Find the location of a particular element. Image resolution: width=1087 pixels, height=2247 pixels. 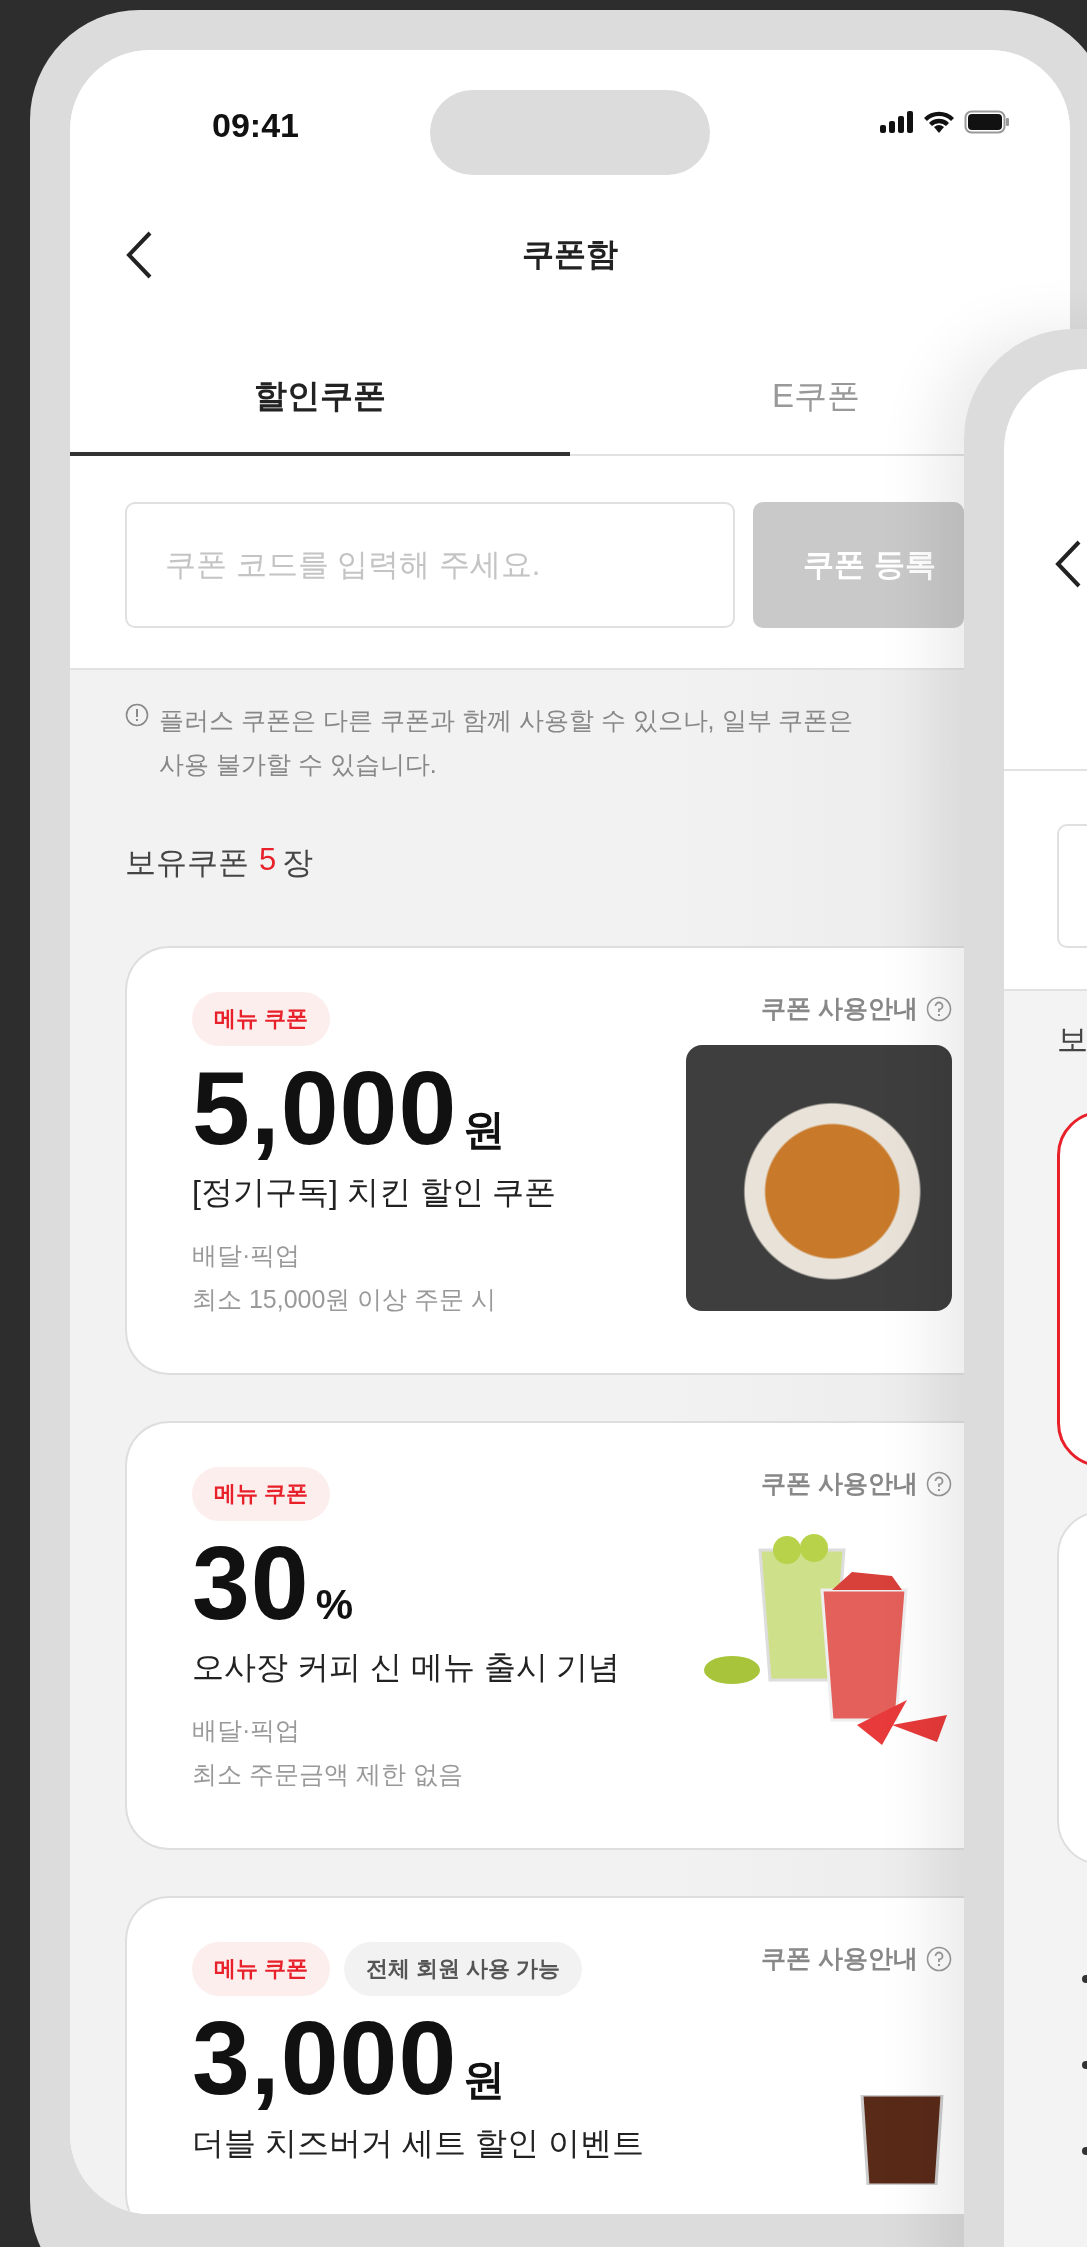

owned-label: 보 is located at coordinates (1072, 1040).